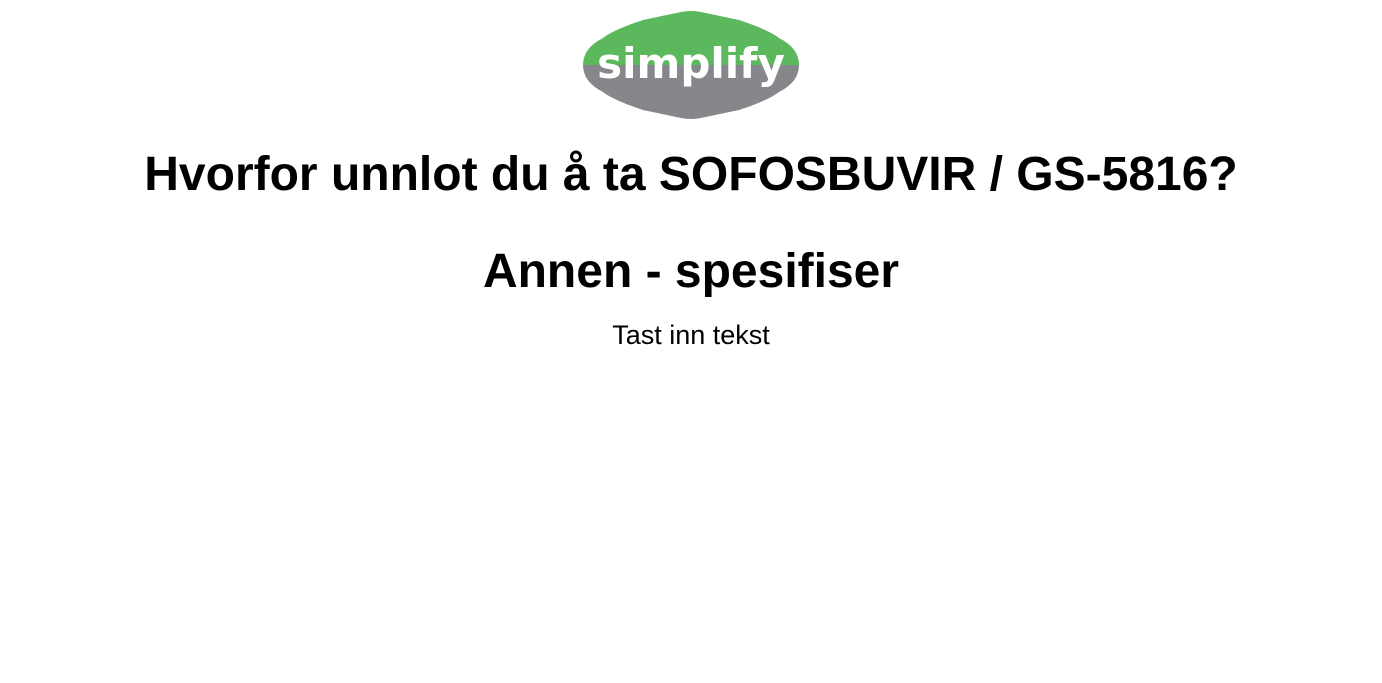 Image resolution: width=1382 pixels, height=683 pixels. I want to click on simplify-logo: simplify, so click(691, 65).